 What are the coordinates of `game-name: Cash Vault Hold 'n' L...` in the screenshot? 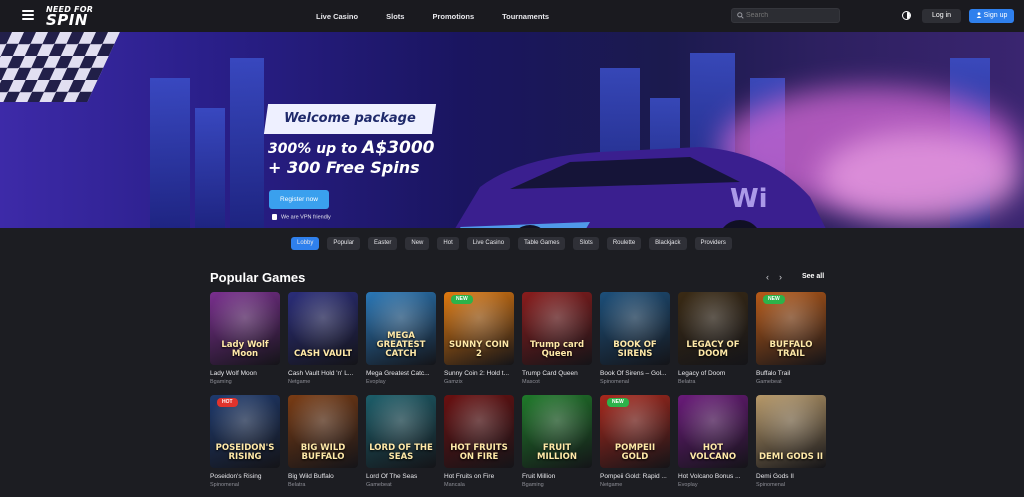 It's located at (323, 373).